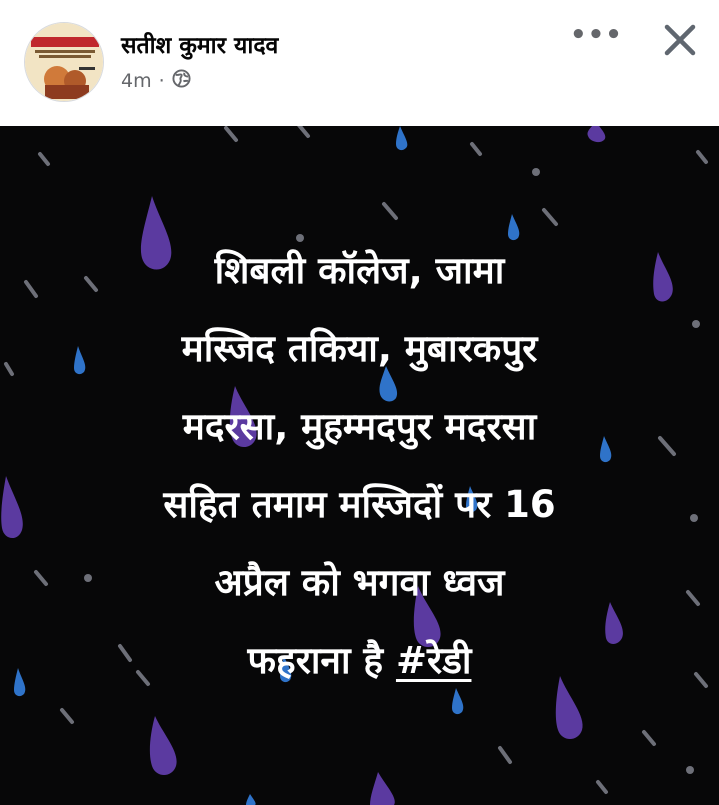 Image resolution: width=719 pixels, height=805 pixels. I want to click on image-text-last-line: फहराना है #रेडी, so click(359, 661).